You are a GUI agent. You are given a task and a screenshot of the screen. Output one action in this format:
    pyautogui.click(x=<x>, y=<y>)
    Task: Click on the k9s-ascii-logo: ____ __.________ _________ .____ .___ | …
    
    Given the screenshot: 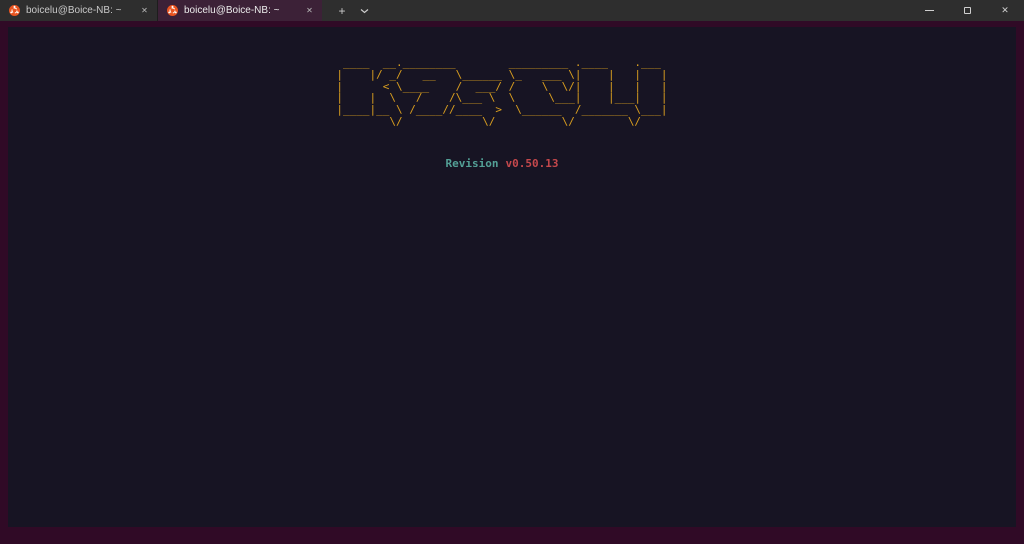 What is the action you would take?
    pyautogui.click(x=502, y=92)
    